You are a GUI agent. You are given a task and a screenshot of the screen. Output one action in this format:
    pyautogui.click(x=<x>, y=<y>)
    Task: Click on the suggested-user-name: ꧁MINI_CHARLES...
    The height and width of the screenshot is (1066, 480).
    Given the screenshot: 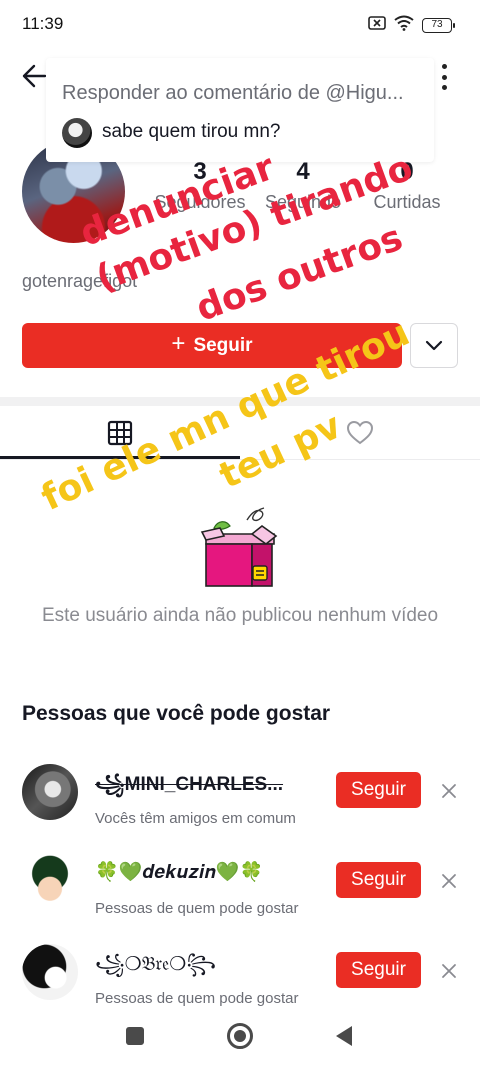 What is the action you would take?
    pyautogui.click(x=189, y=784)
    